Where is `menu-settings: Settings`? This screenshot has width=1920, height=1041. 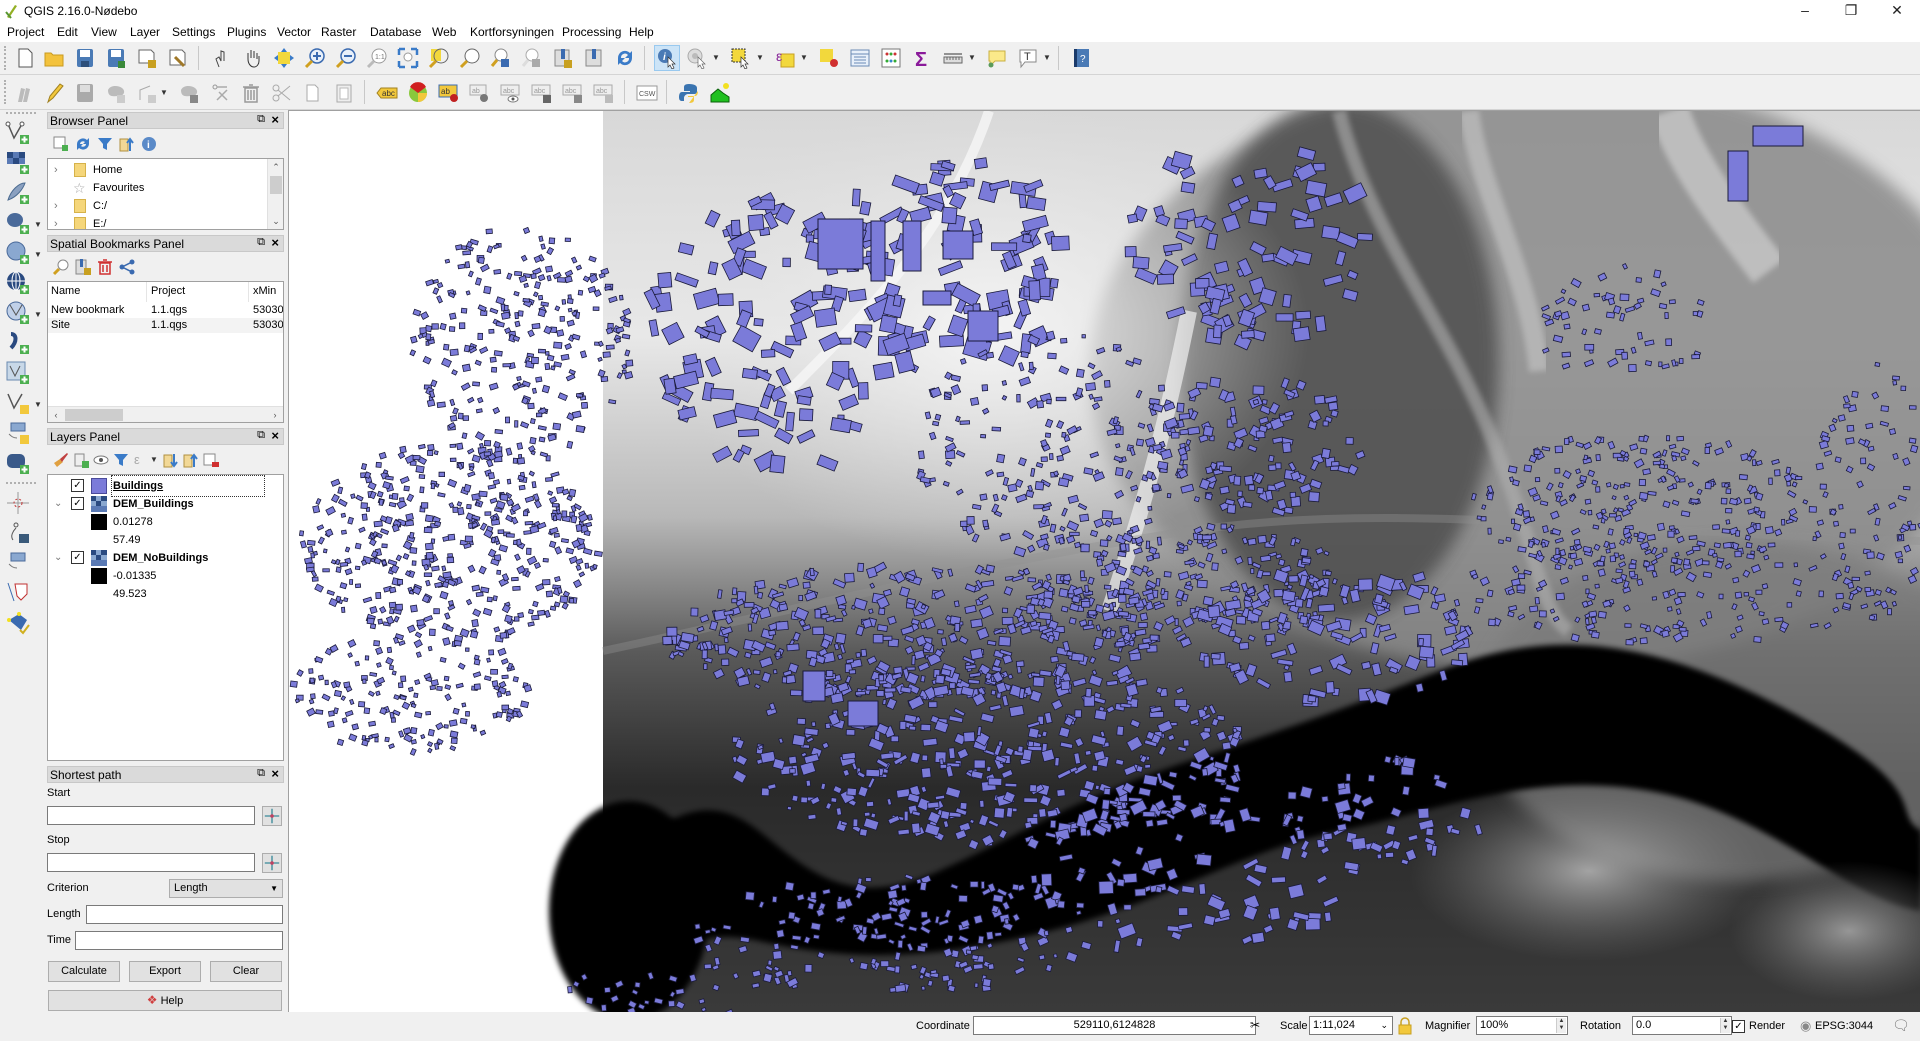
menu-settings: Settings is located at coordinates (193, 32).